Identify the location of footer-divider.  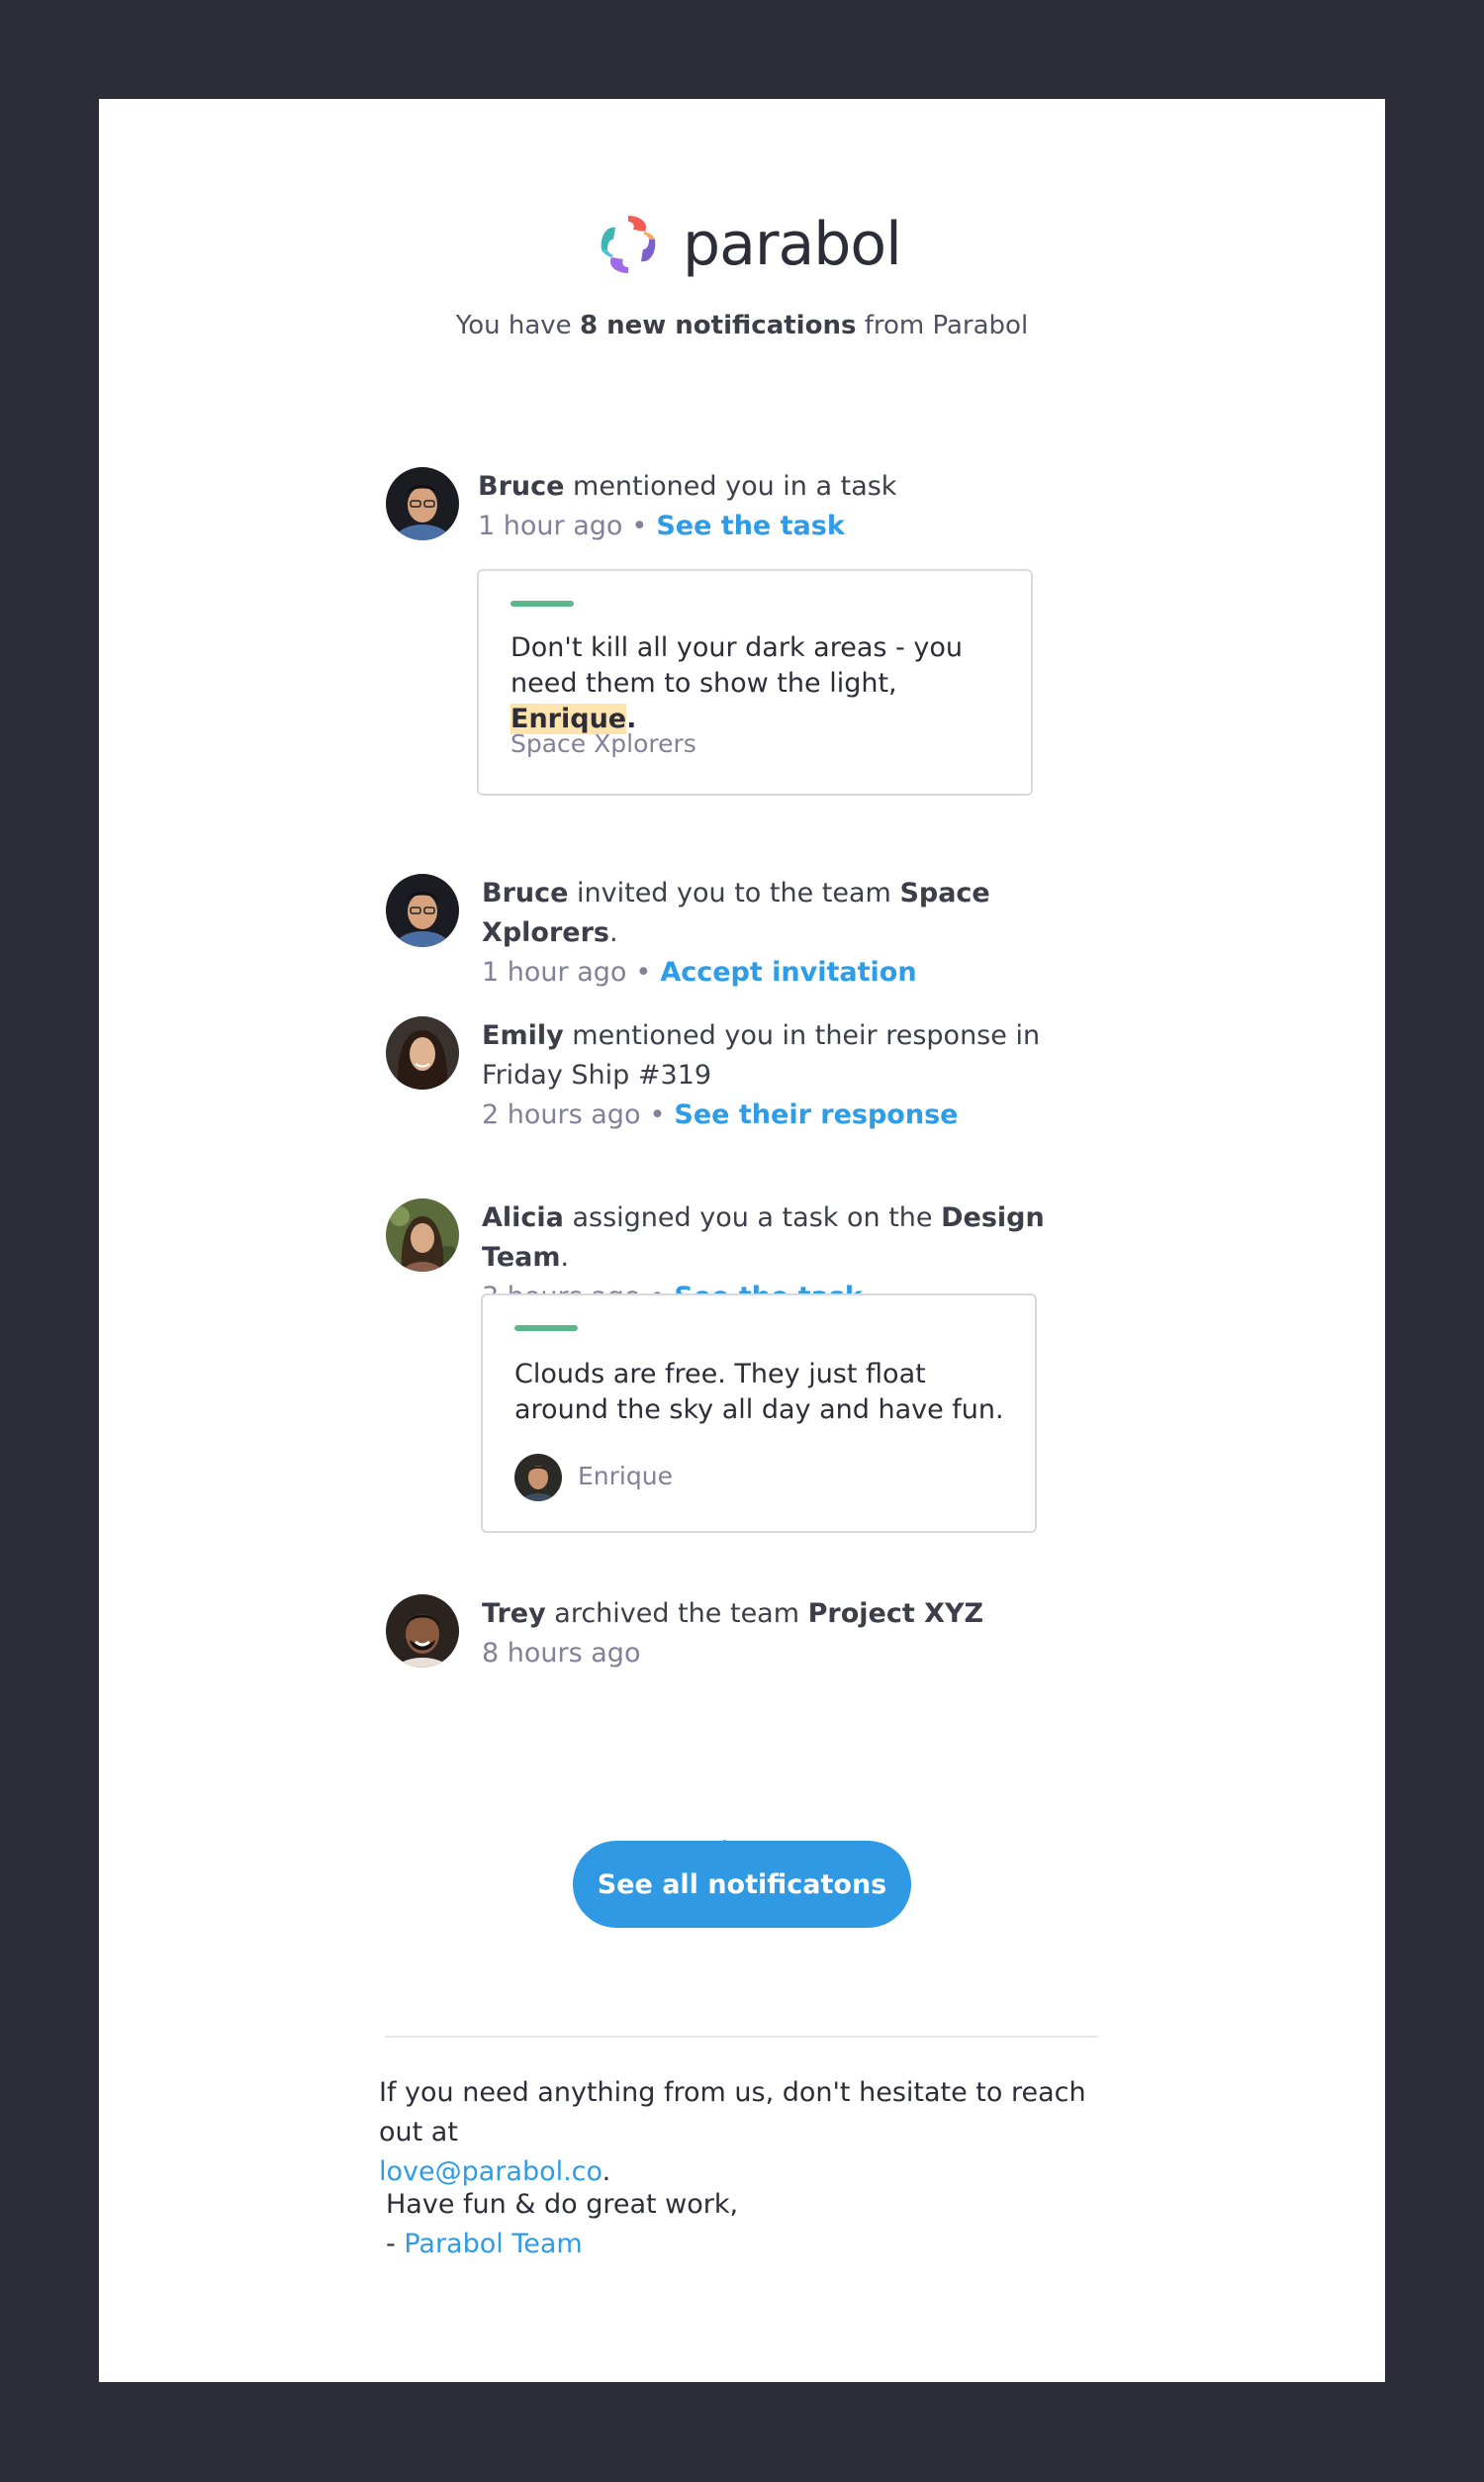
(742, 2037).